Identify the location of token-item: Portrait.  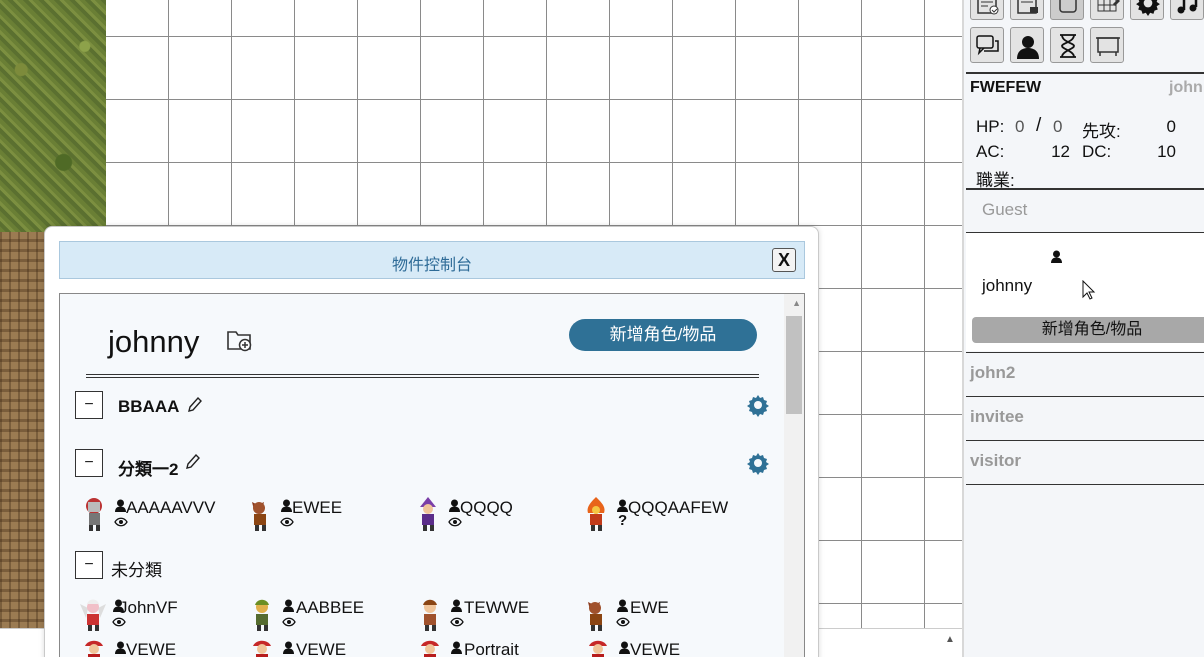
(496, 647).